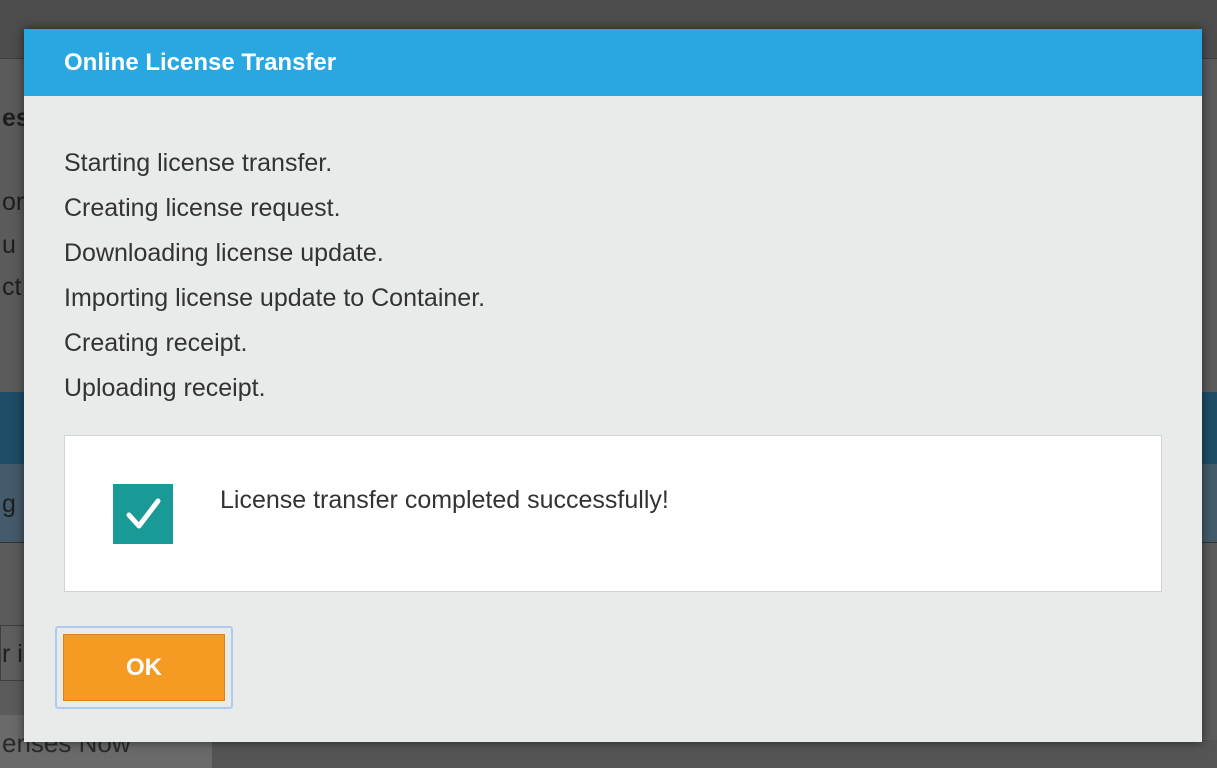  What do you see at coordinates (613, 62) in the screenshot?
I see `dialog-header: Online License Transfer` at bounding box center [613, 62].